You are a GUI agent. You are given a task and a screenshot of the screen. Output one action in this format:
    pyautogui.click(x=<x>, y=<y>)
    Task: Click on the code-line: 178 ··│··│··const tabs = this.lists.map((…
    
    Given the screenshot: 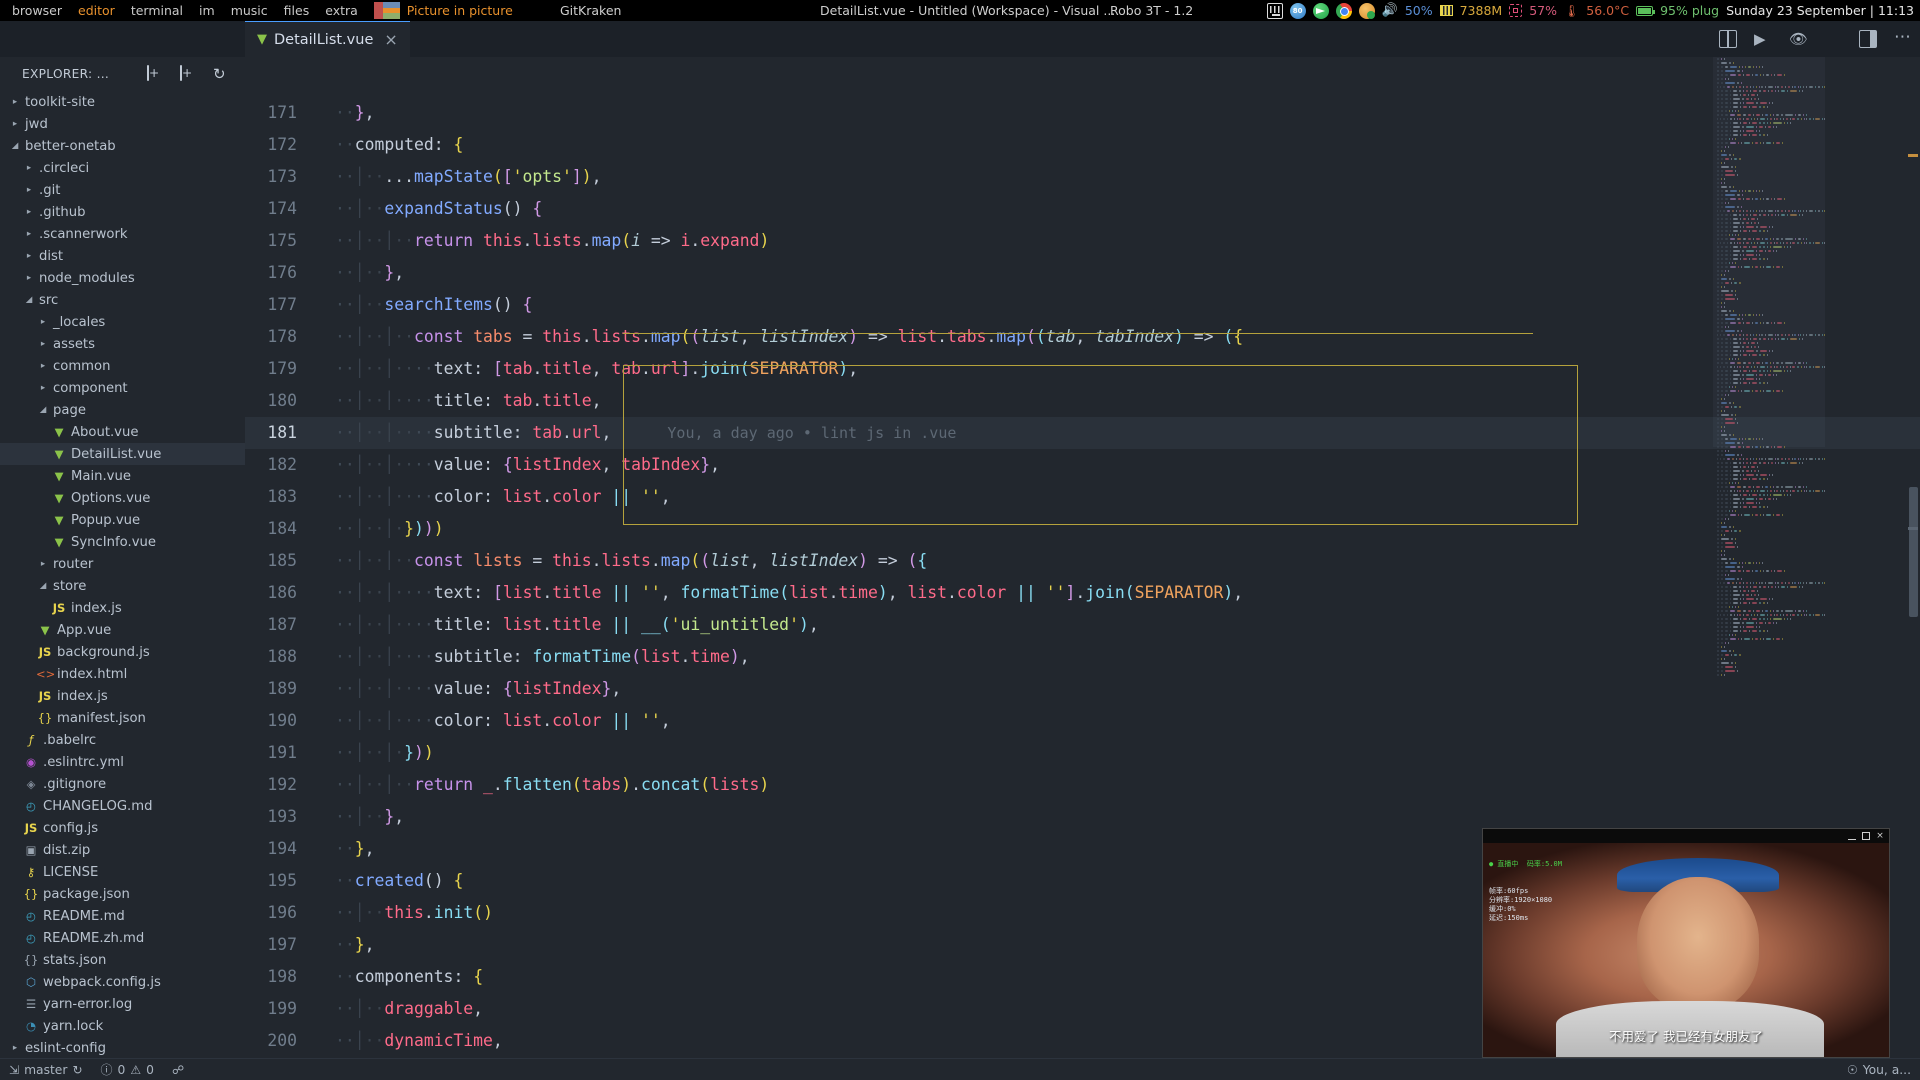 What is the action you would take?
    pyautogui.click(x=1082, y=337)
    